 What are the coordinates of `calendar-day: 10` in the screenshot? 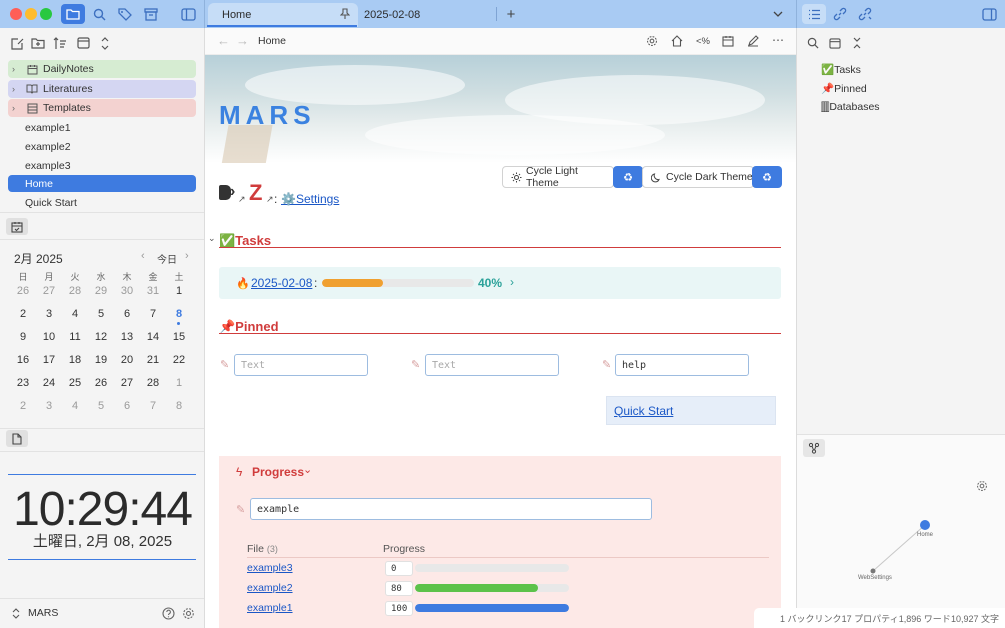 It's located at (49, 342).